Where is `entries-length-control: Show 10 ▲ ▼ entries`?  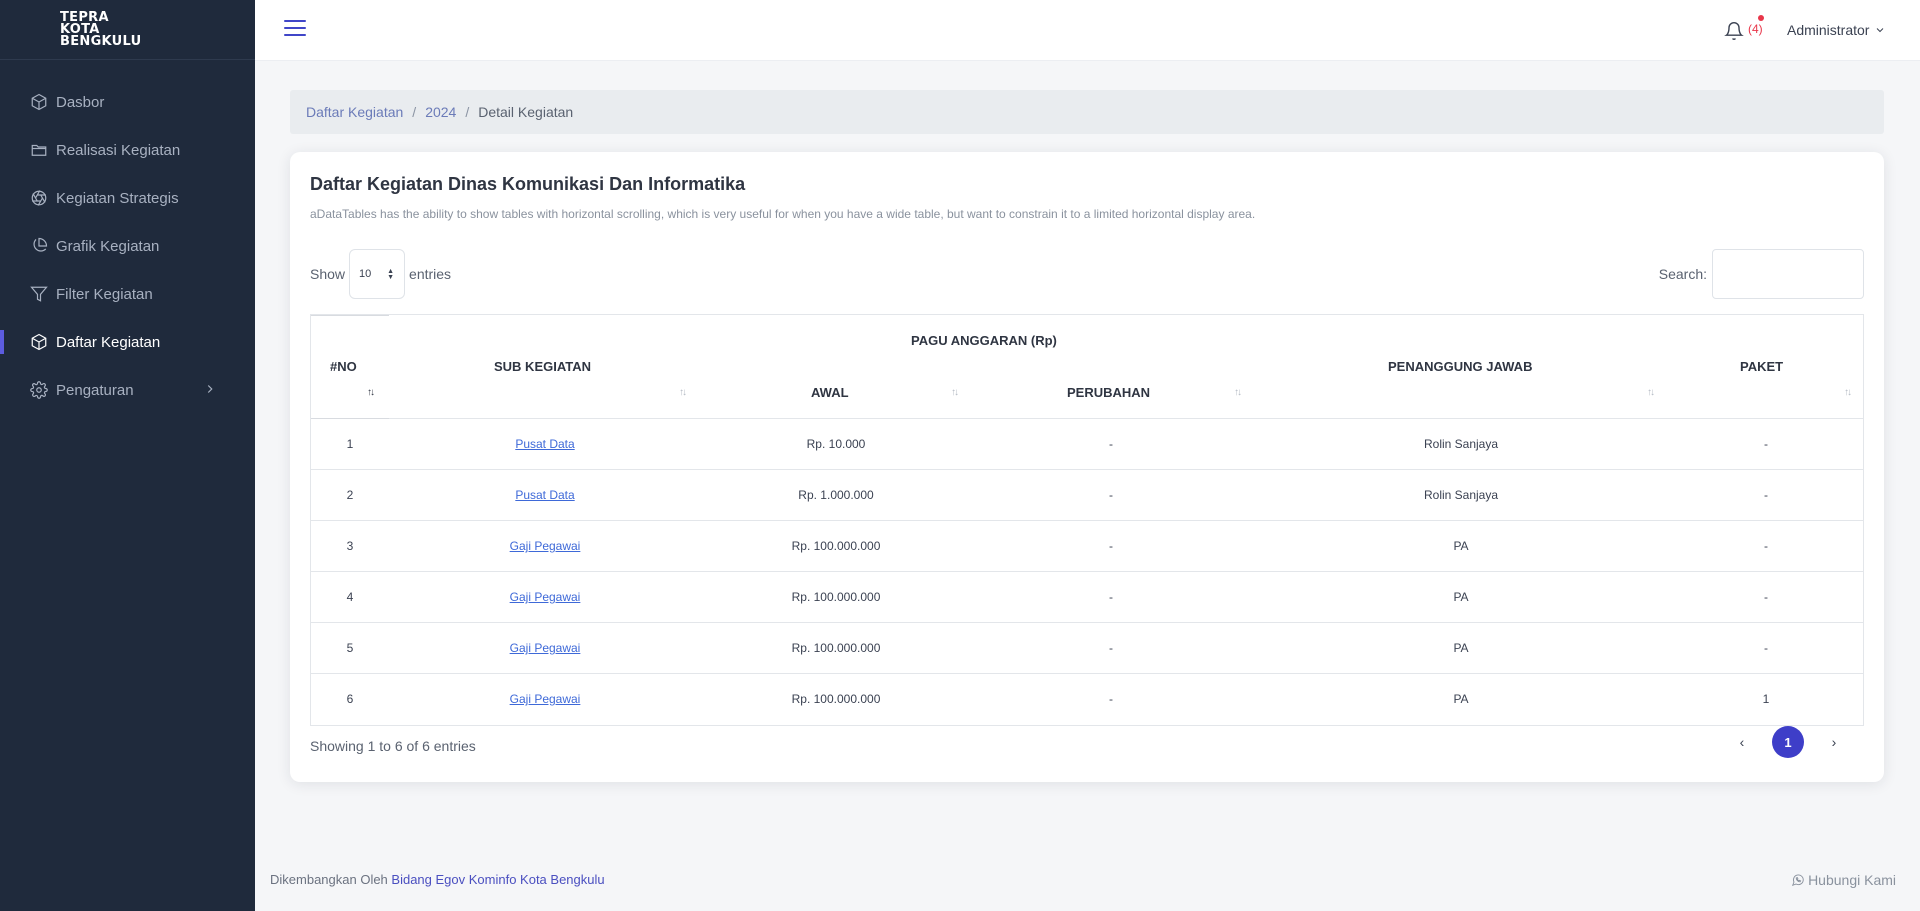 entries-length-control: Show 10 ▲ ▼ entries is located at coordinates (380, 274).